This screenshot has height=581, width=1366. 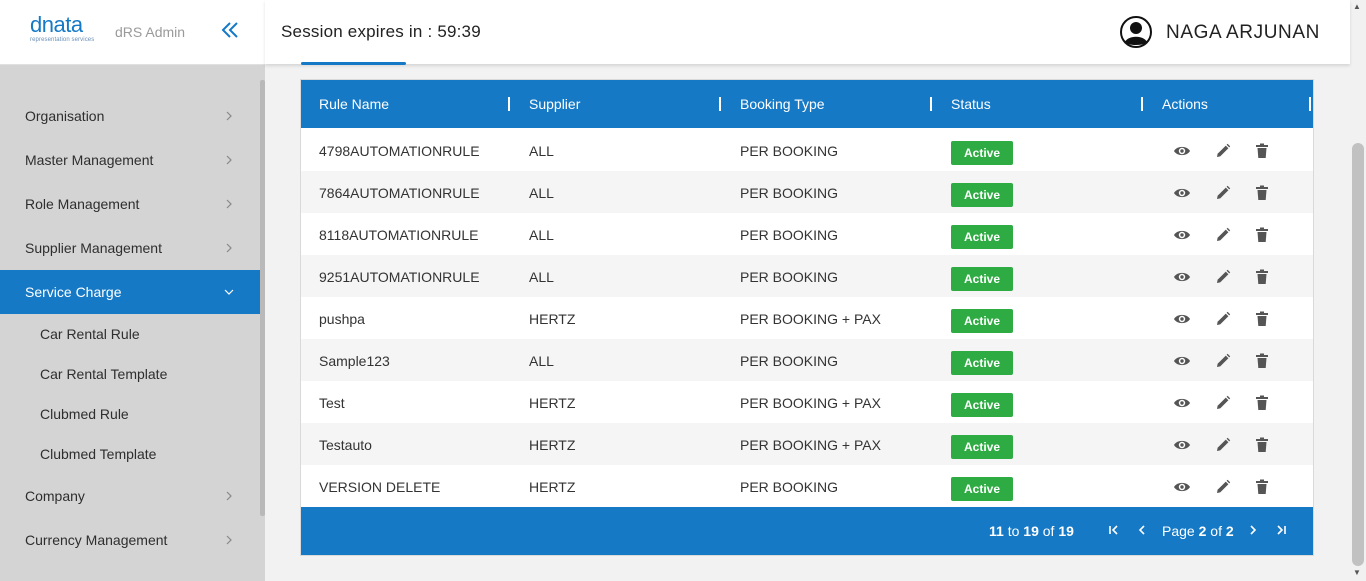 I want to click on table-row: Testauto HERTZ PER BOOKING + PAX Active, so click(x=807, y=444).